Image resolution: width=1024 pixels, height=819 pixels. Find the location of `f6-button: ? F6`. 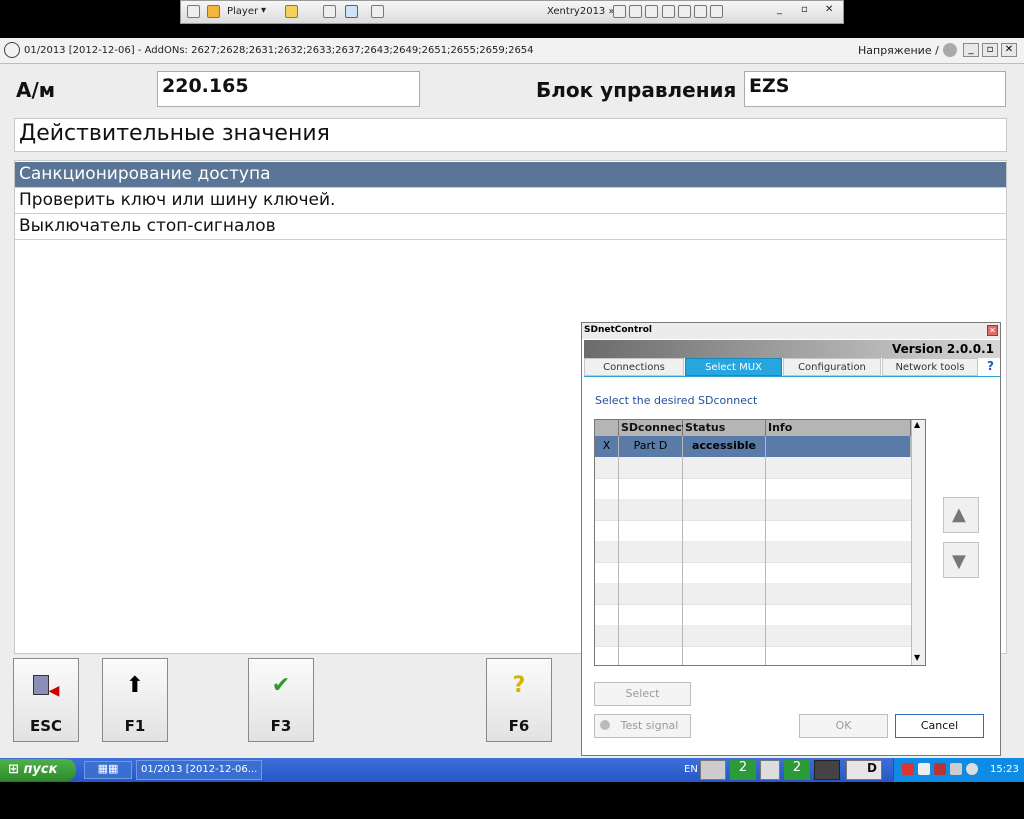

f6-button: ? F6 is located at coordinates (519, 700).